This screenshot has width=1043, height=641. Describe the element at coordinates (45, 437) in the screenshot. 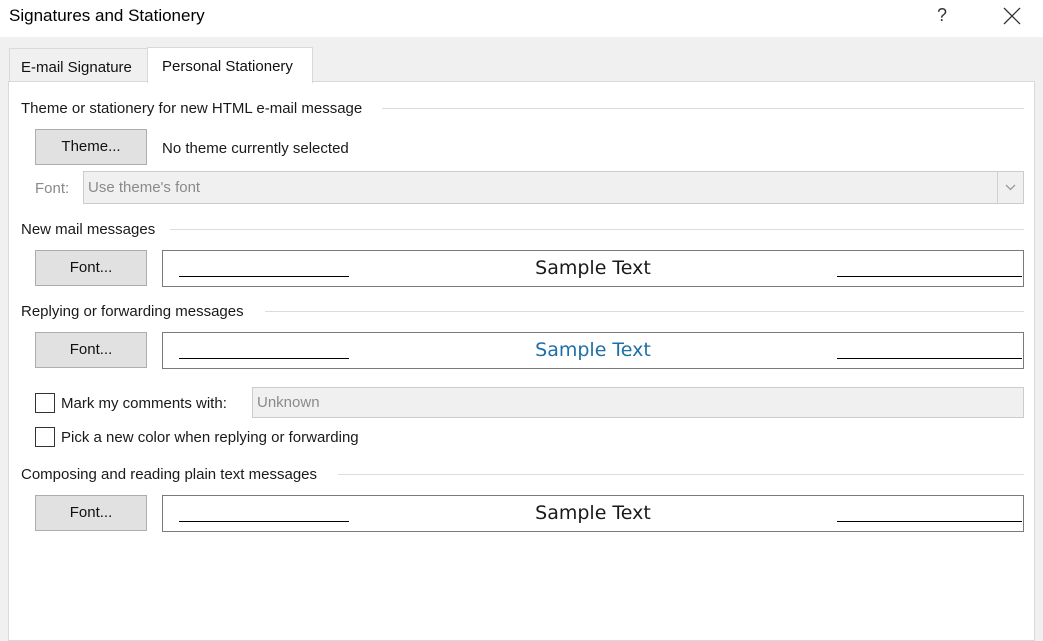

I see `pick-color-checkbox` at that location.